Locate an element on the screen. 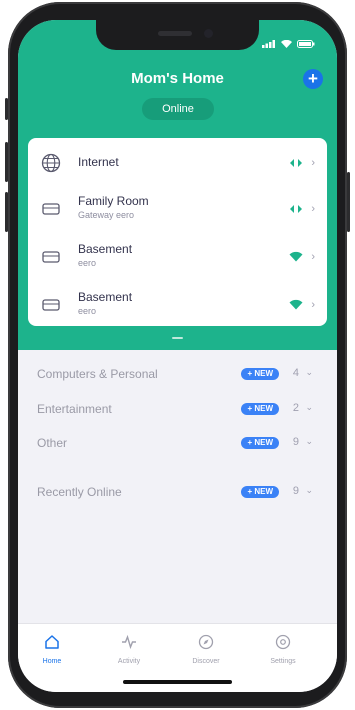 The image size is (355, 710). device-name: Family Room is located at coordinates (113, 201).